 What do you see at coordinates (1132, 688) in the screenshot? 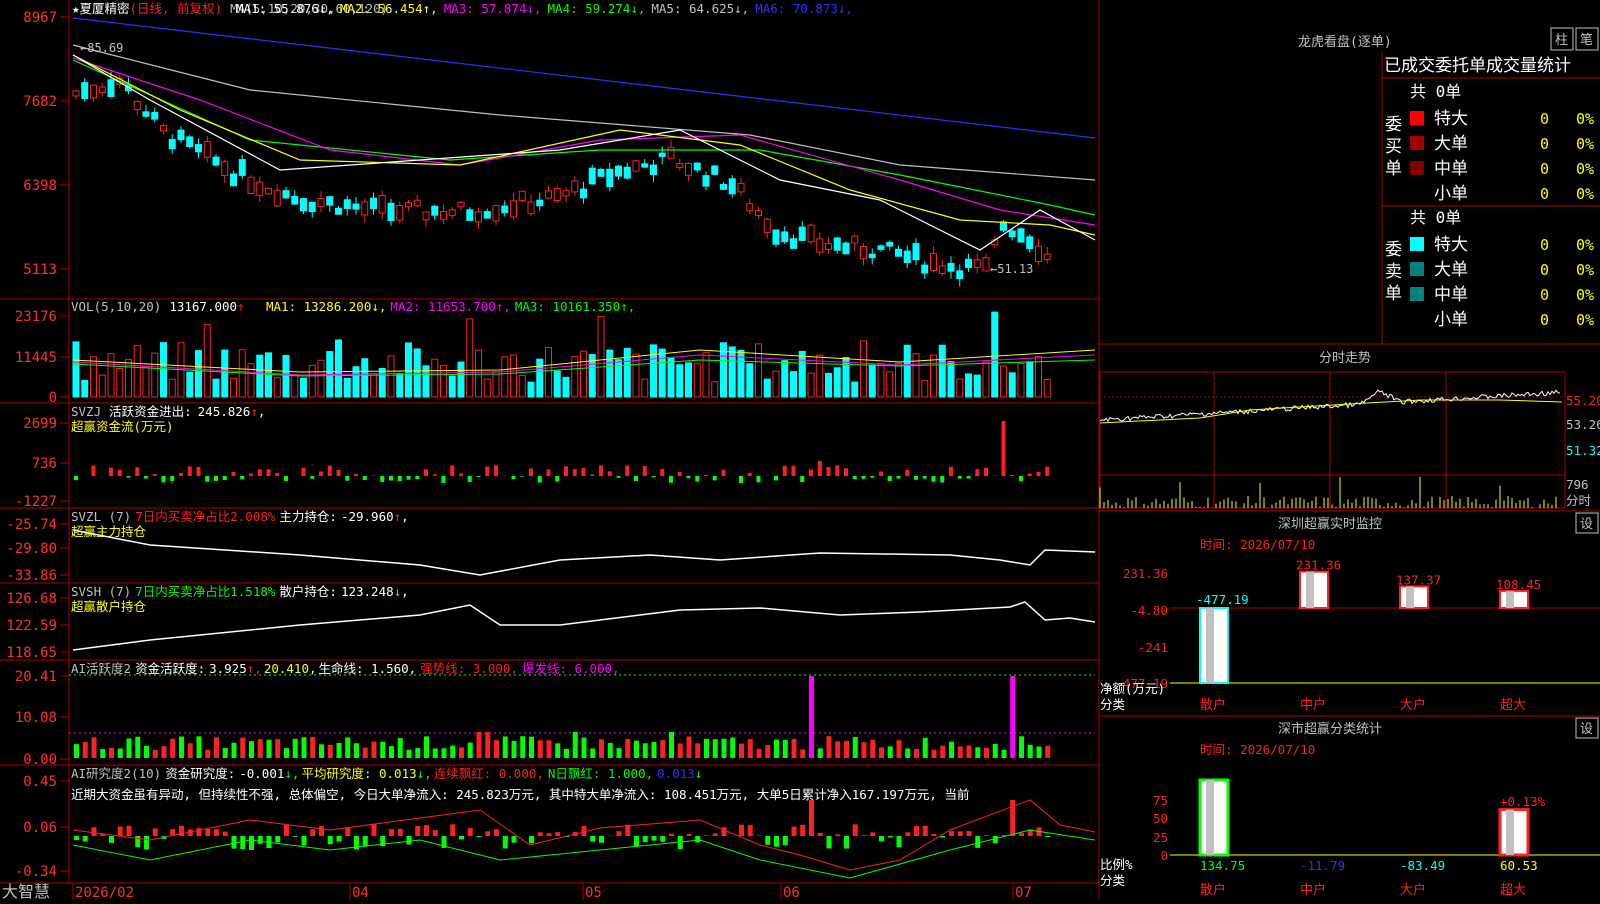
I see `sz-monitor-ylabel: 净额(万元)` at bounding box center [1132, 688].